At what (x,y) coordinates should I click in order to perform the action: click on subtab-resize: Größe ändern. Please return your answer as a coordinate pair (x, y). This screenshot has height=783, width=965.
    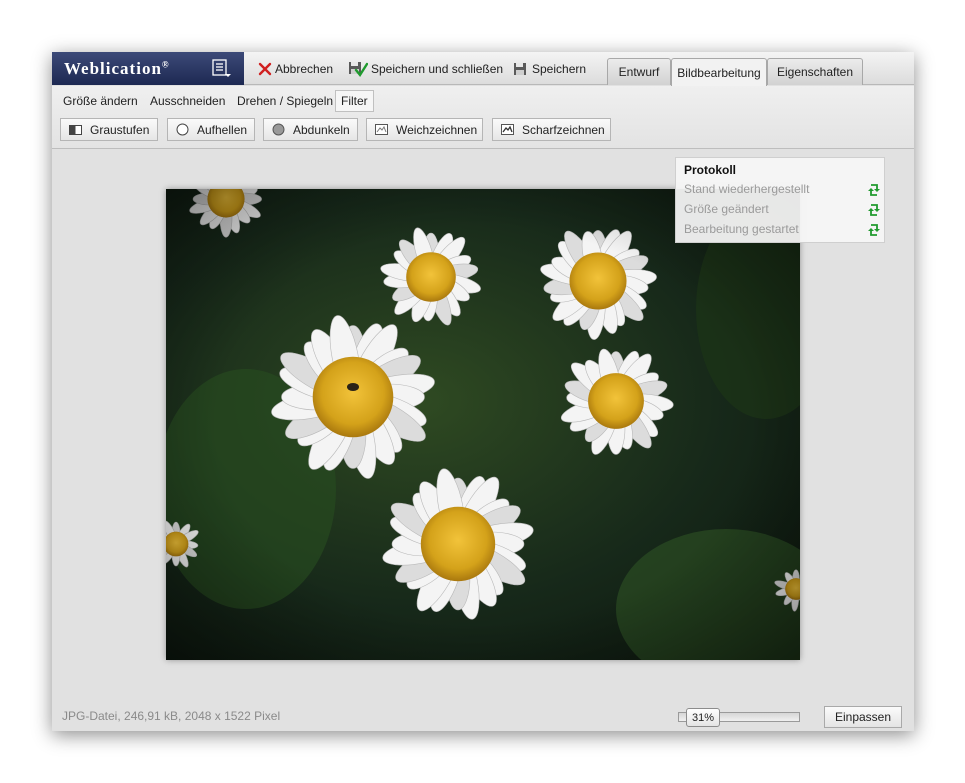
    Looking at the image, I should click on (100, 101).